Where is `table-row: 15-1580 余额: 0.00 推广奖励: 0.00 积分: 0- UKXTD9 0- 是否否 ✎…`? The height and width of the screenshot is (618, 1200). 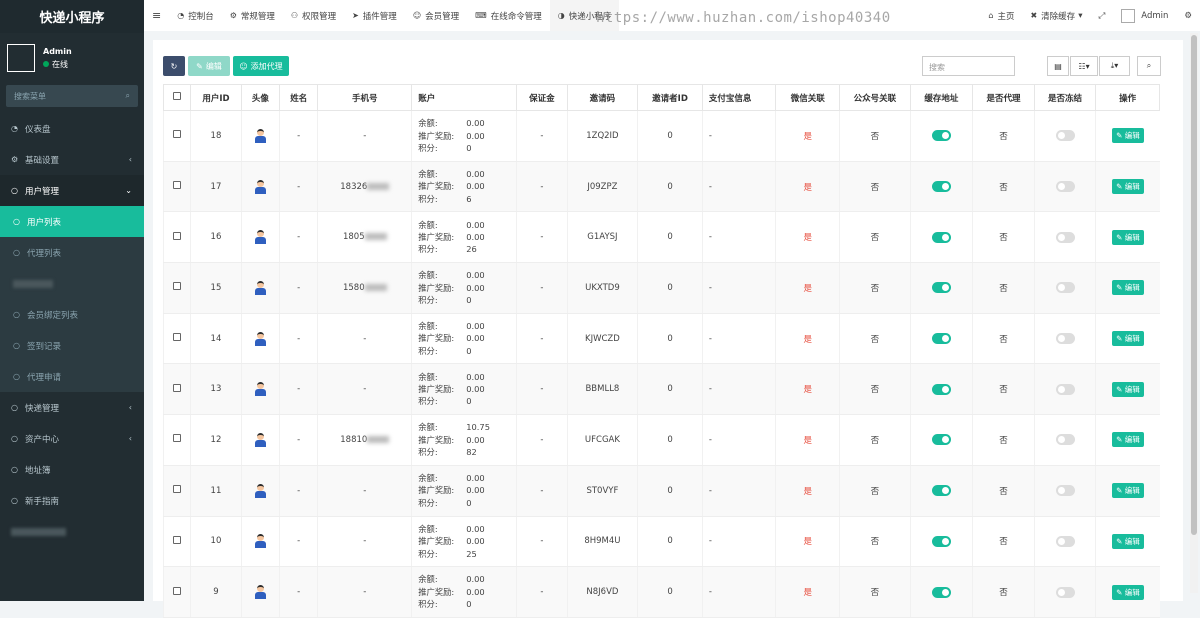 table-row: 15-1580 余额: 0.00 推广奖励: 0.00 积分: 0- UKXTD9 0- 是否否 ✎… is located at coordinates (661, 288).